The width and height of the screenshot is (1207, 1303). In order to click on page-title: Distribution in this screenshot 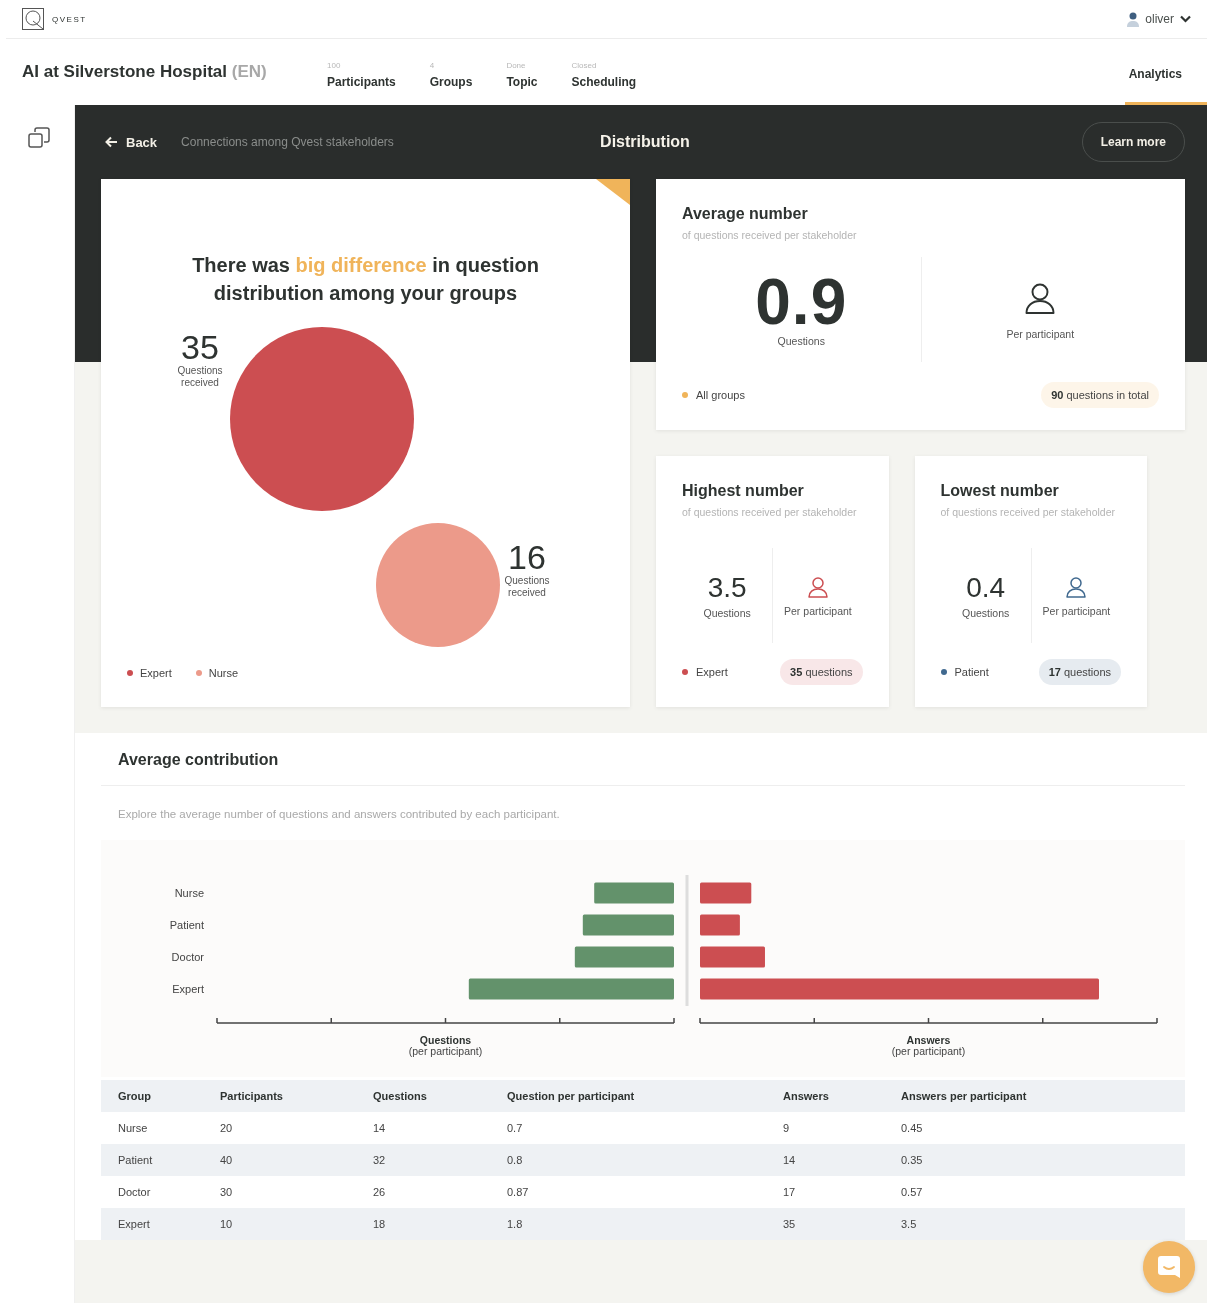, I will do `click(645, 142)`.